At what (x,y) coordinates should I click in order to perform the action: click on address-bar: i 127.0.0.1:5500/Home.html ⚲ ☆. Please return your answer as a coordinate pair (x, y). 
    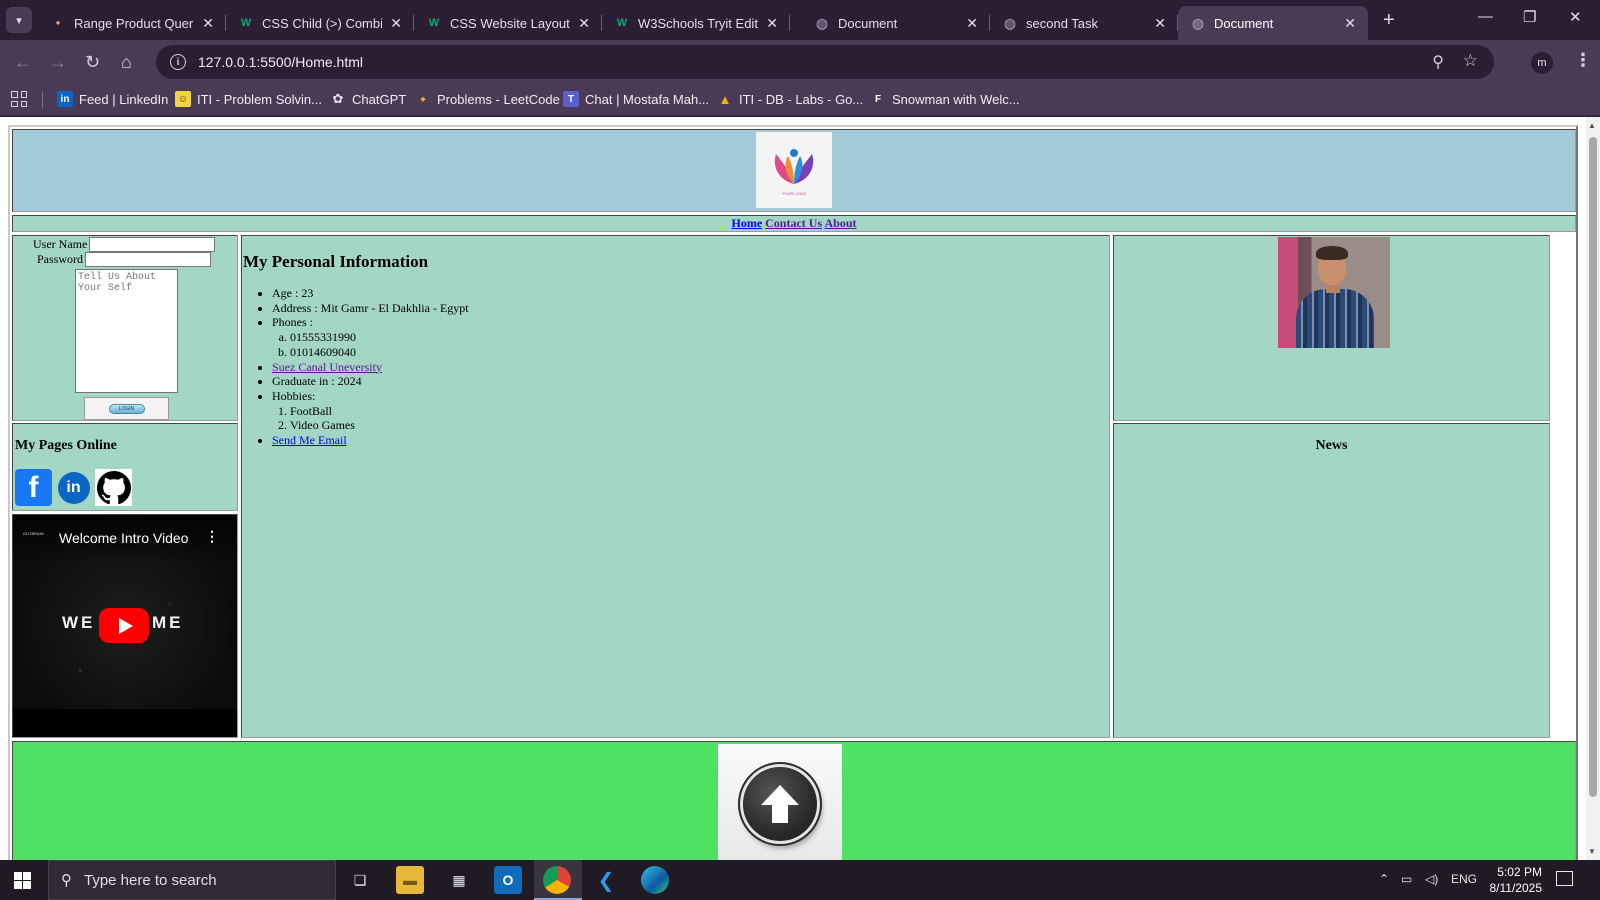
    Looking at the image, I should click on (825, 62).